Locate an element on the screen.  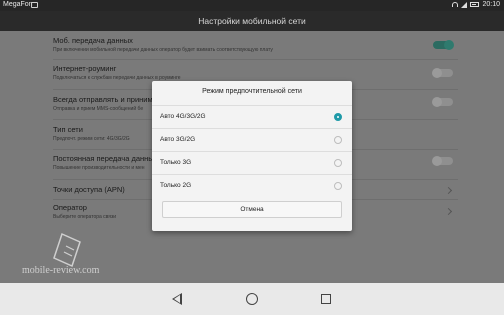
action-bar: Настройки мобильной сети is located at coordinates (252, 21).